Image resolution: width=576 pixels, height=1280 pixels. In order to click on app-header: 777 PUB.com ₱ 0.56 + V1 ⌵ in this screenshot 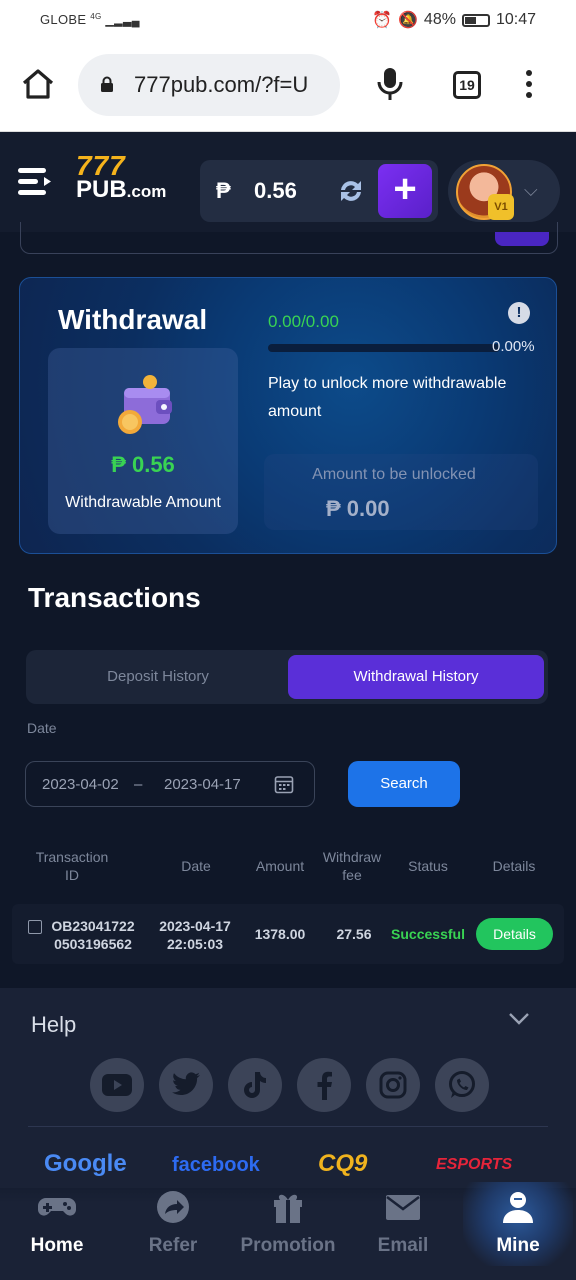, I will do `click(288, 182)`.